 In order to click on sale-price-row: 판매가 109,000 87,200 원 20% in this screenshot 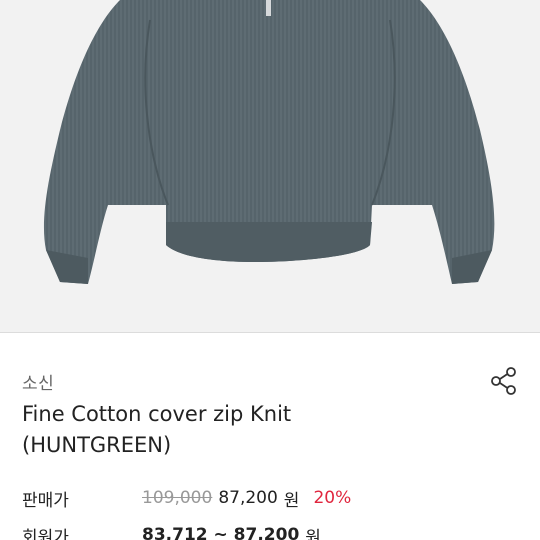, I will do `click(186, 498)`.